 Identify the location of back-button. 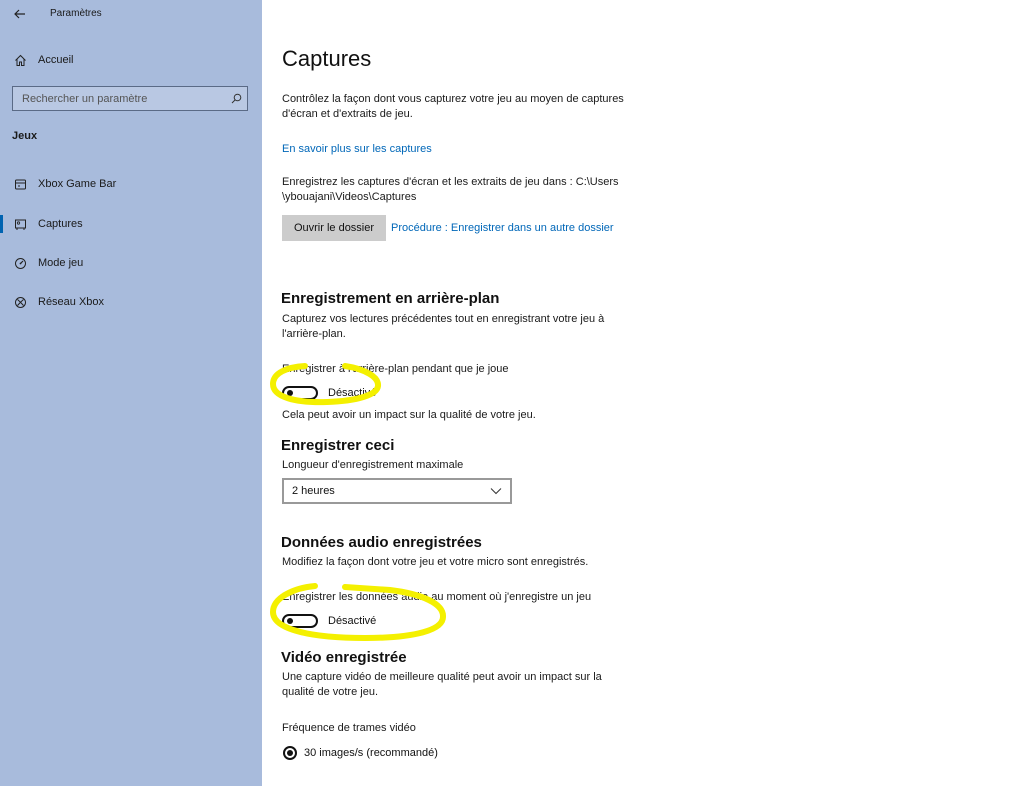
(20, 14).